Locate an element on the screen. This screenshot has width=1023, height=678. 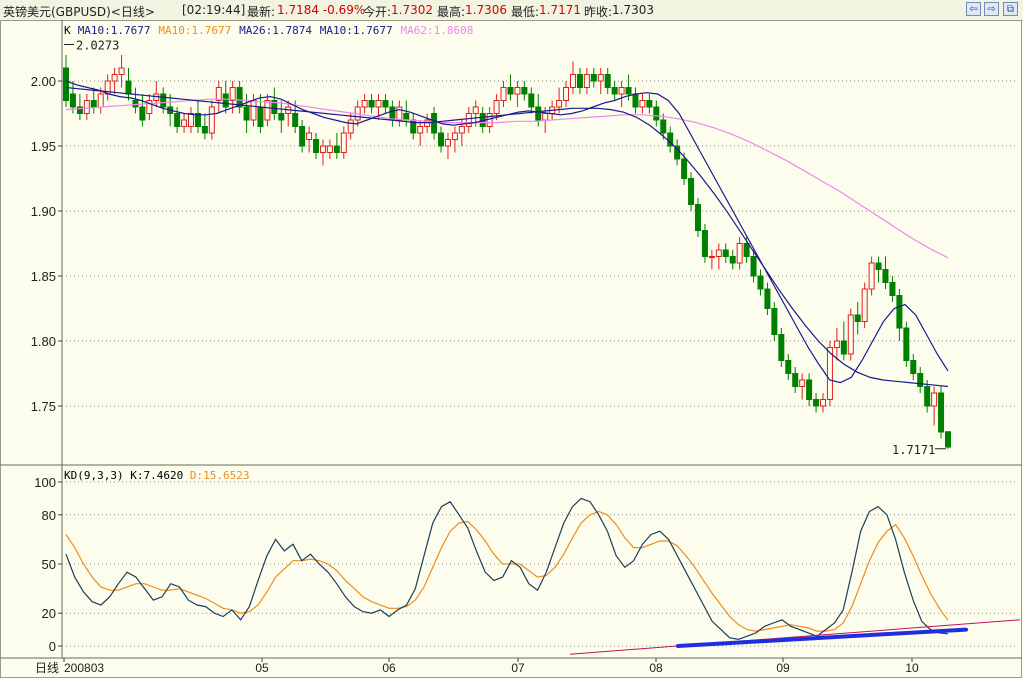
date-tick-label: 09 is located at coordinates (783, 668).